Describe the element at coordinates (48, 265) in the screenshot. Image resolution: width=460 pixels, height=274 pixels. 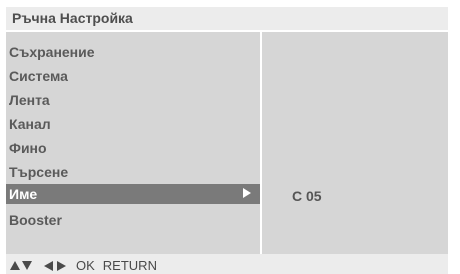
I see `left-arrow-icon` at that location.